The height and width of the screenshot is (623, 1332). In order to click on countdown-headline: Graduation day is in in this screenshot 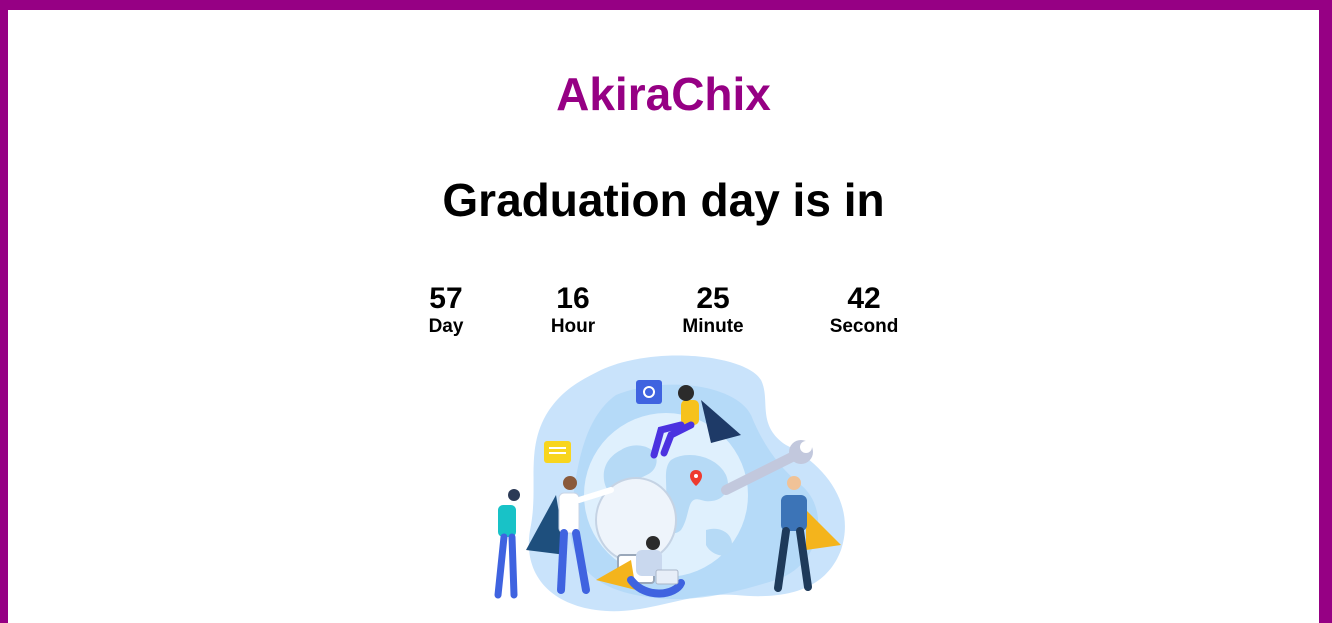, I will do `click(663, 200)`.